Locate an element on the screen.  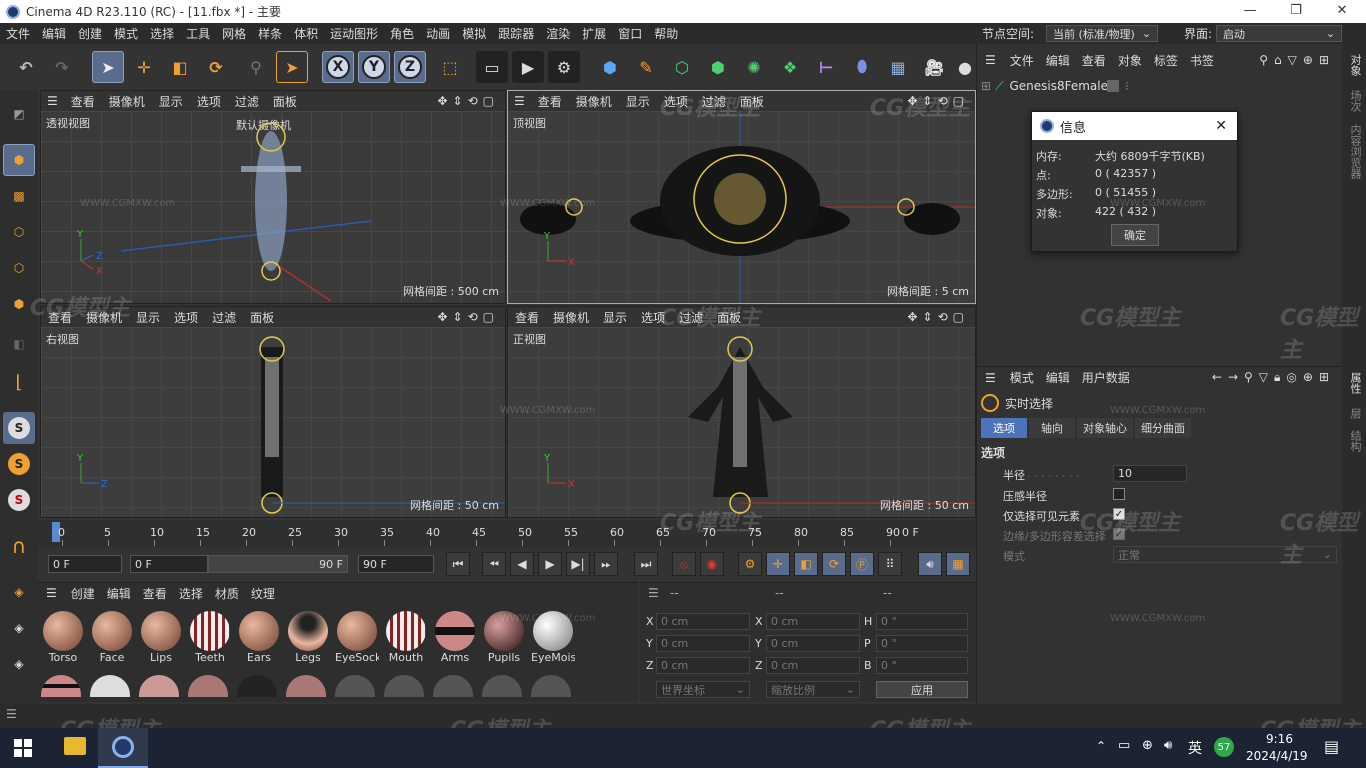
pos-y-field: 0 cm is located at coordinates (703, 643).